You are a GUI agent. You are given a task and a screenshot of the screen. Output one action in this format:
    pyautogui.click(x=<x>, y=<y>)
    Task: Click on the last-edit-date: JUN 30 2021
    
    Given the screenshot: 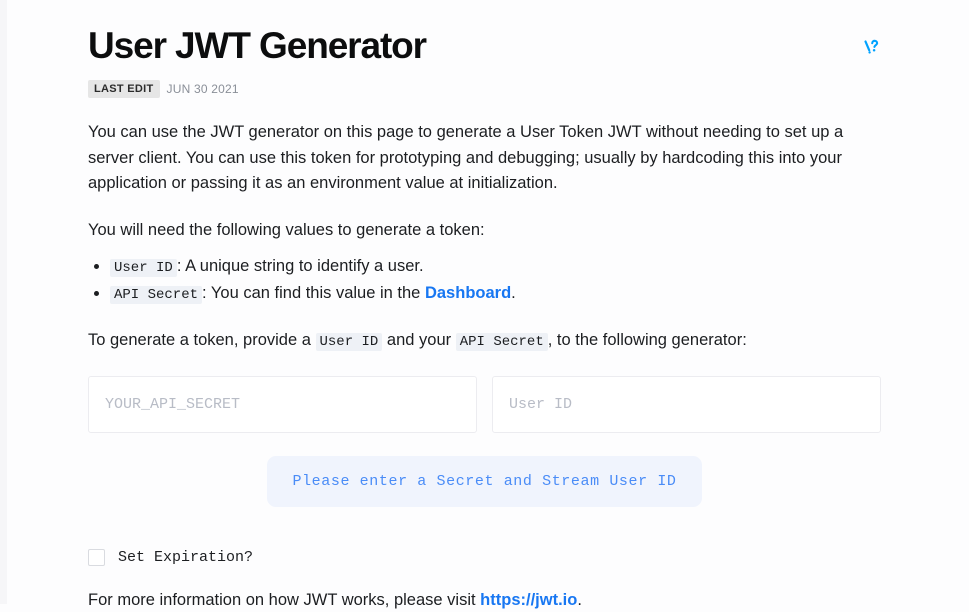 What is the action you would take?
    pyautogui.click(x=203, y=89)
    